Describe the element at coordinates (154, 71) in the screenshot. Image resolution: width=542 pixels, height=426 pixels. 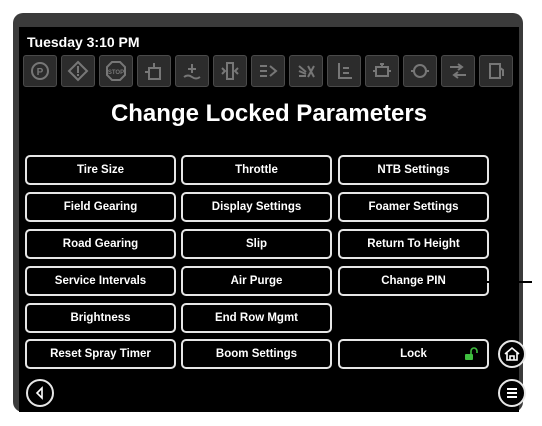
I see `hydrostatic-oil-icon` at that location.